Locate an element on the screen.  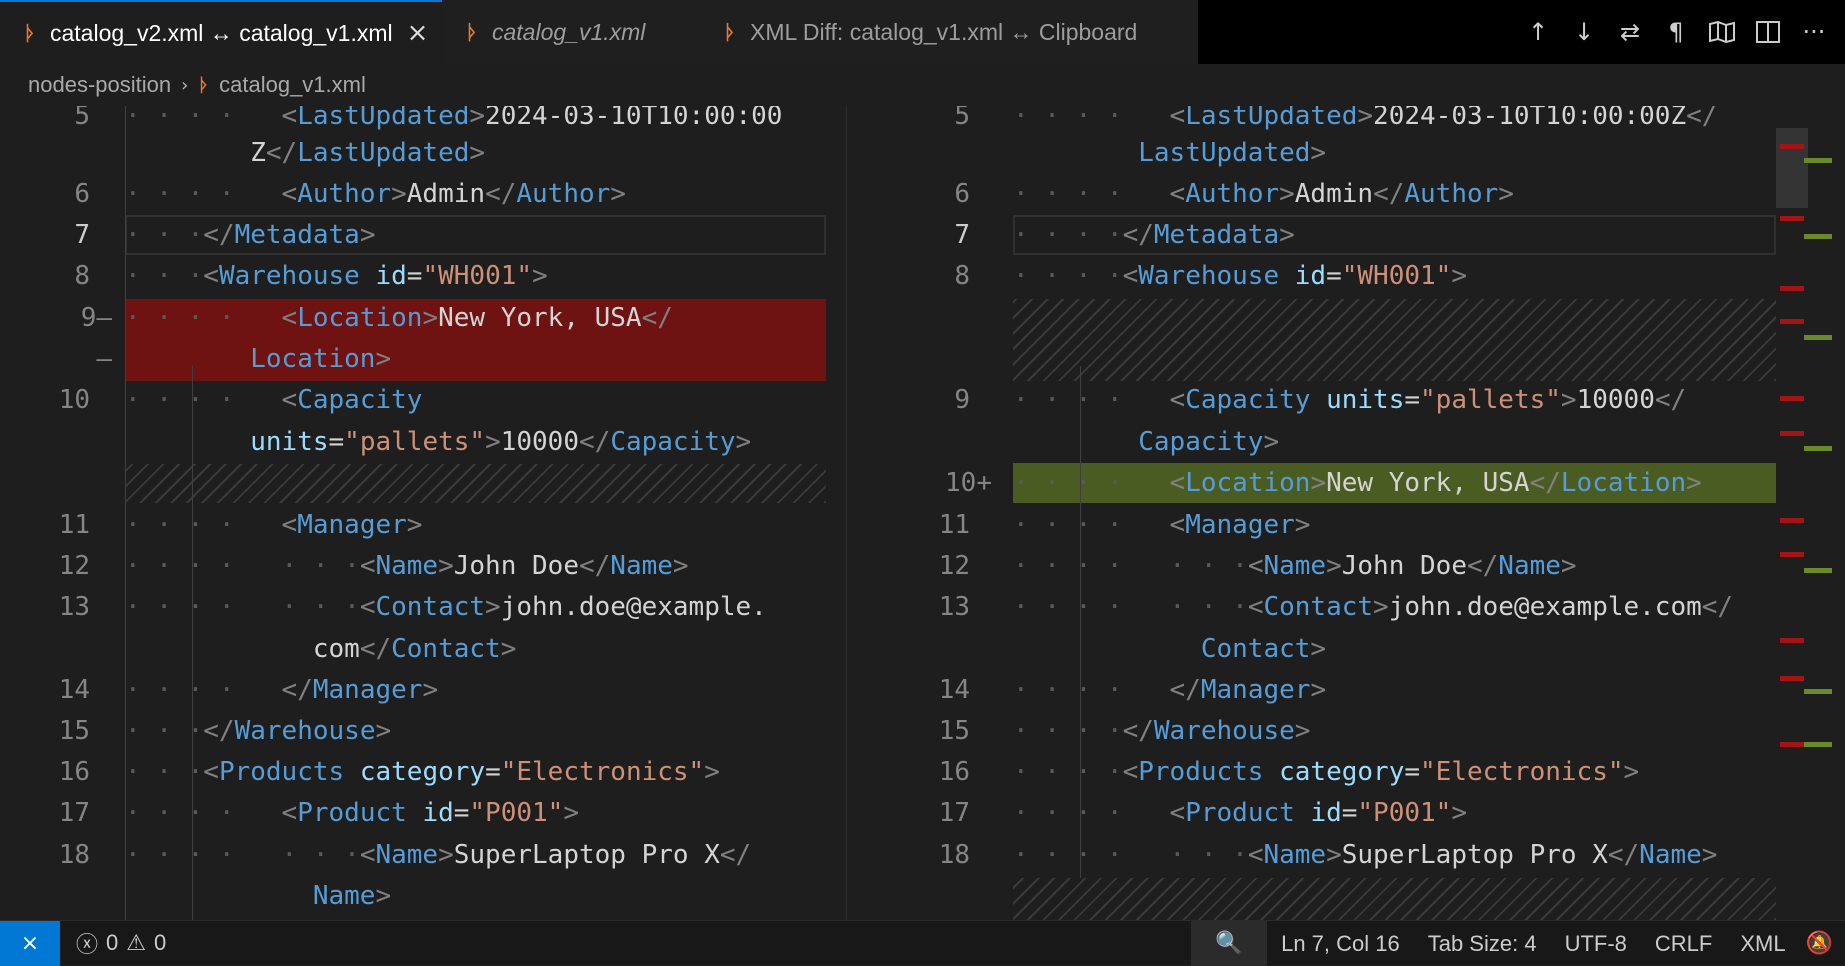
tab-title: catalog_v1.xml is located at coordinates (569, 31).